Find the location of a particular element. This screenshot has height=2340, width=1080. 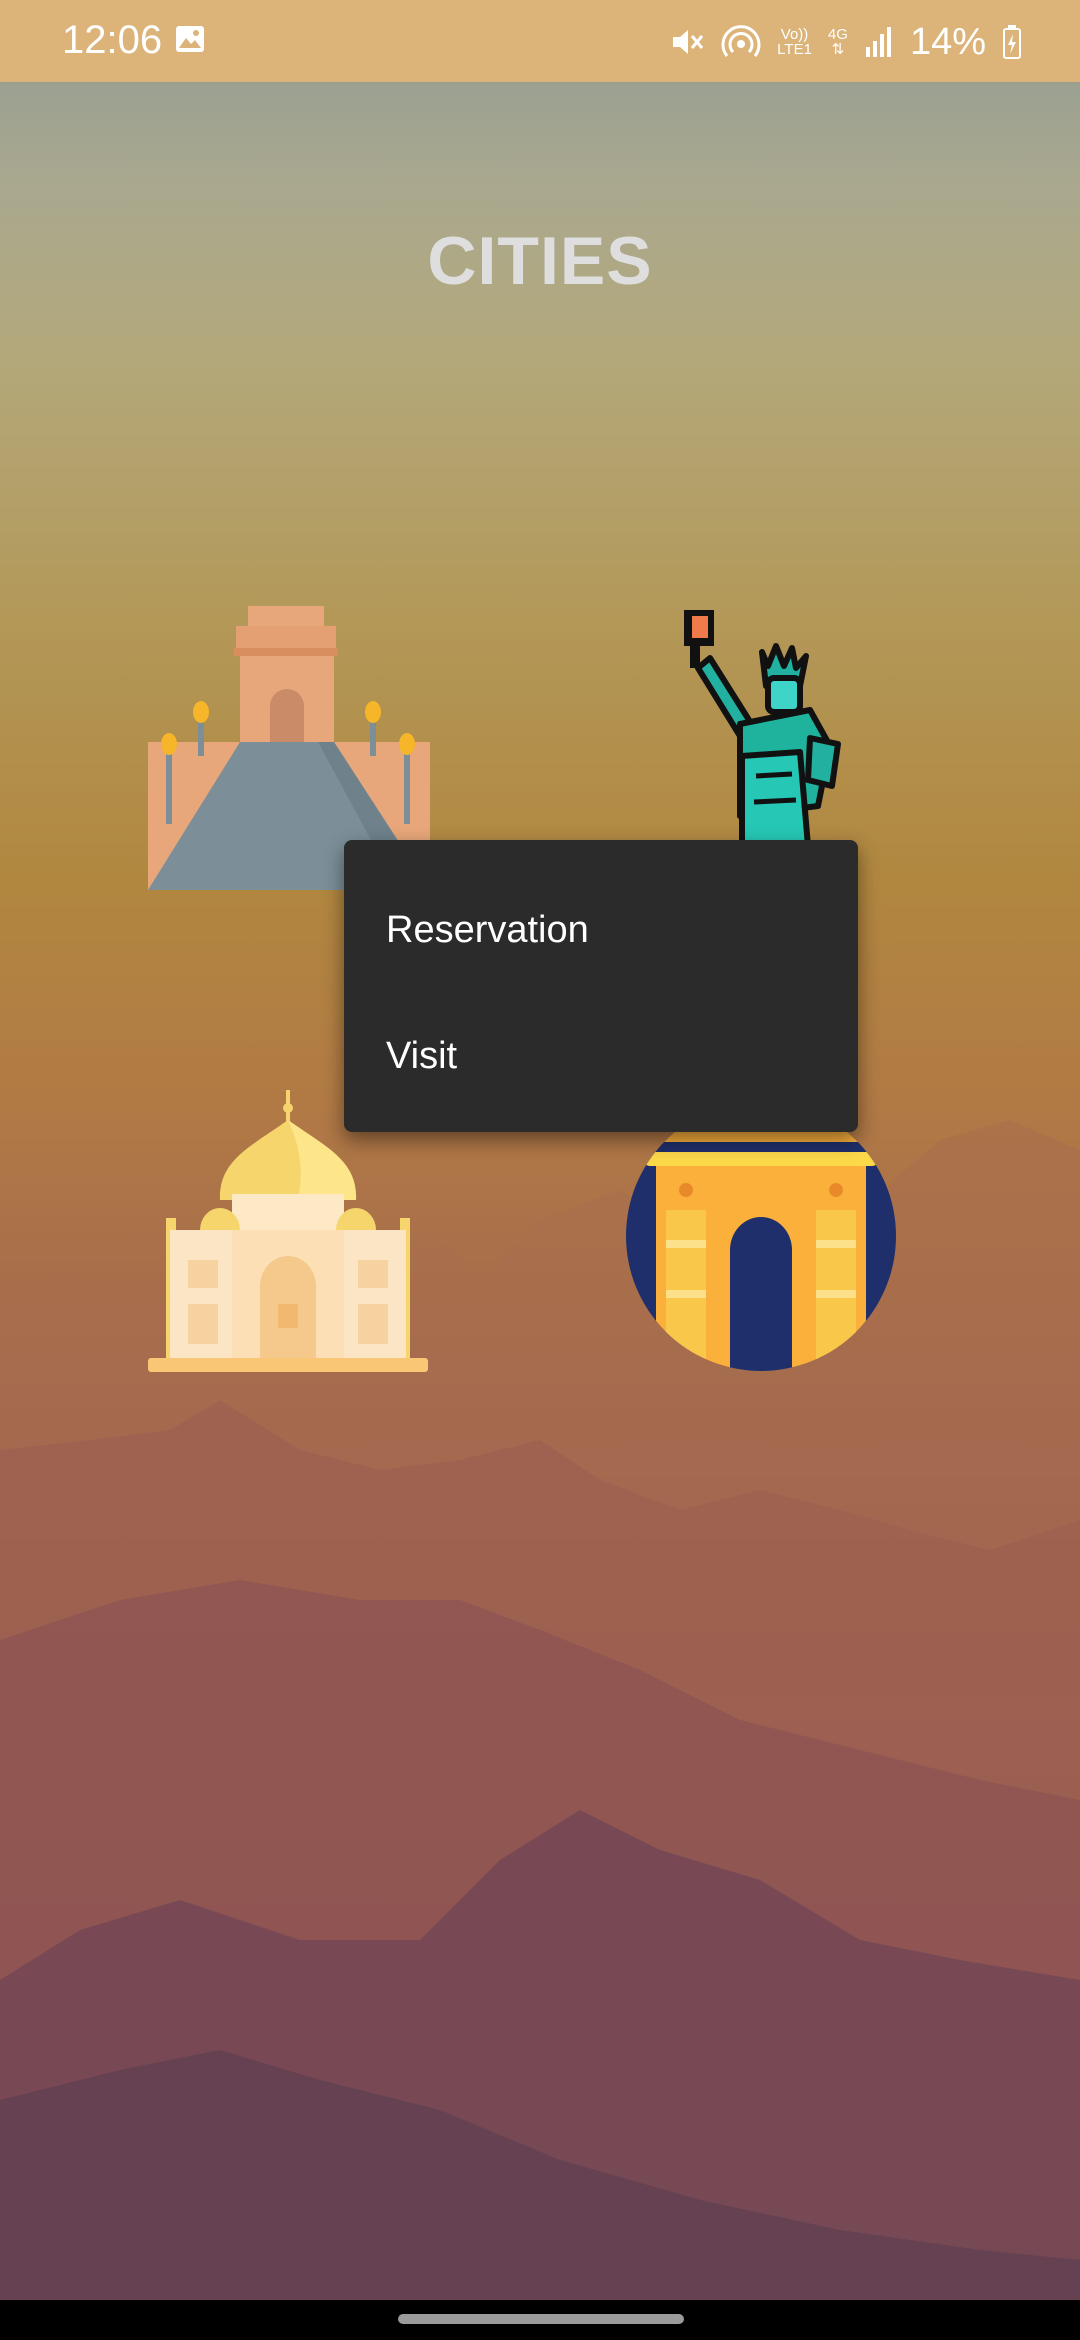

battery-percent: 14% is located at coordinates (947, 41).